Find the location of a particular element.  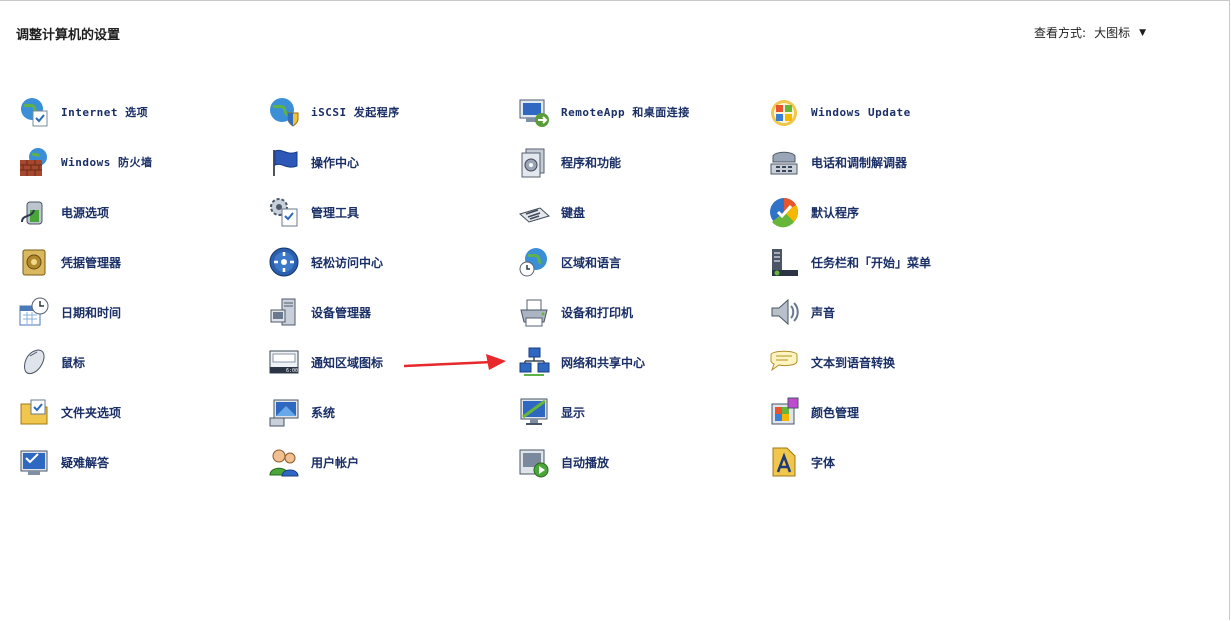

item-label: 颜色管理 is located at coordinates (835, 412).